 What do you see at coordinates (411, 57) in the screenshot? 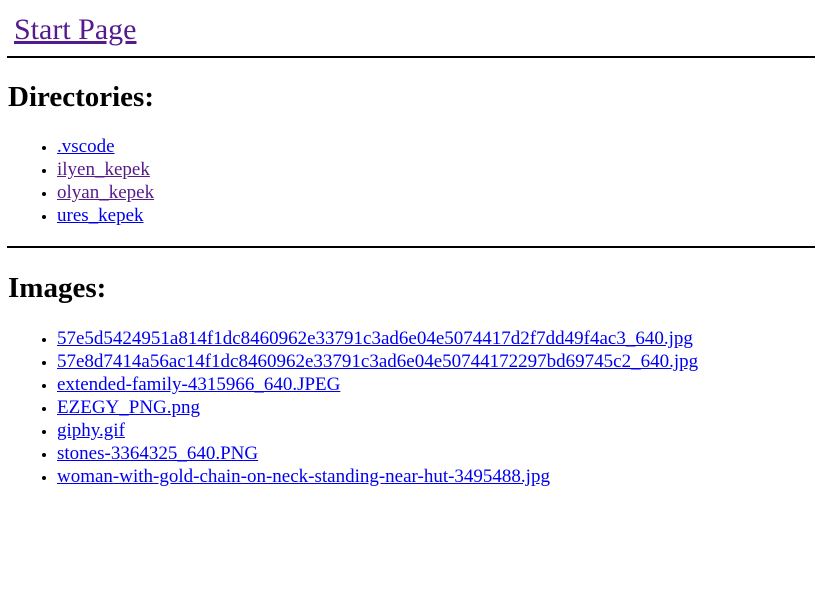
I see `divider-top` at bounding box center [411, 57].